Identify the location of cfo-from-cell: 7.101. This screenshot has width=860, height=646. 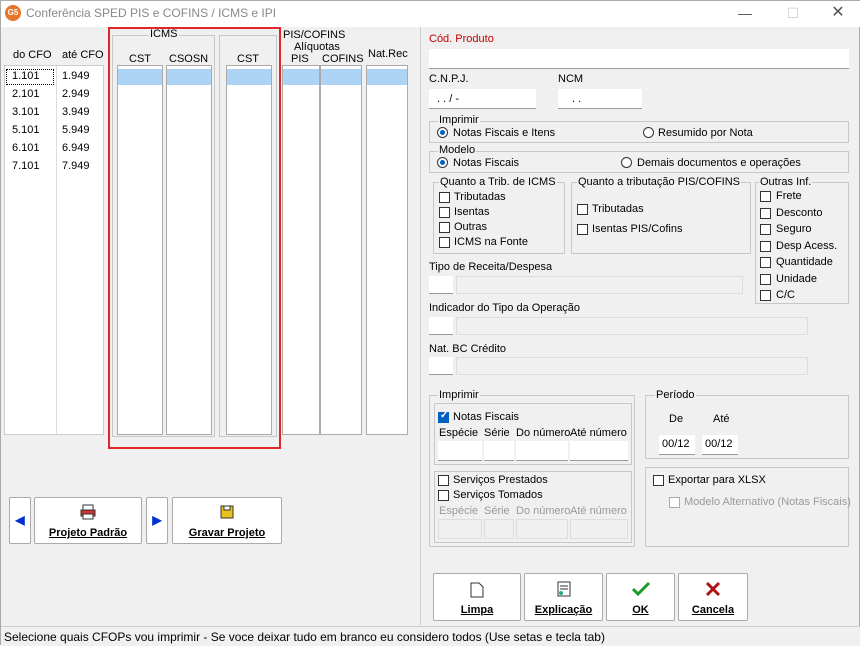
(26, 166).